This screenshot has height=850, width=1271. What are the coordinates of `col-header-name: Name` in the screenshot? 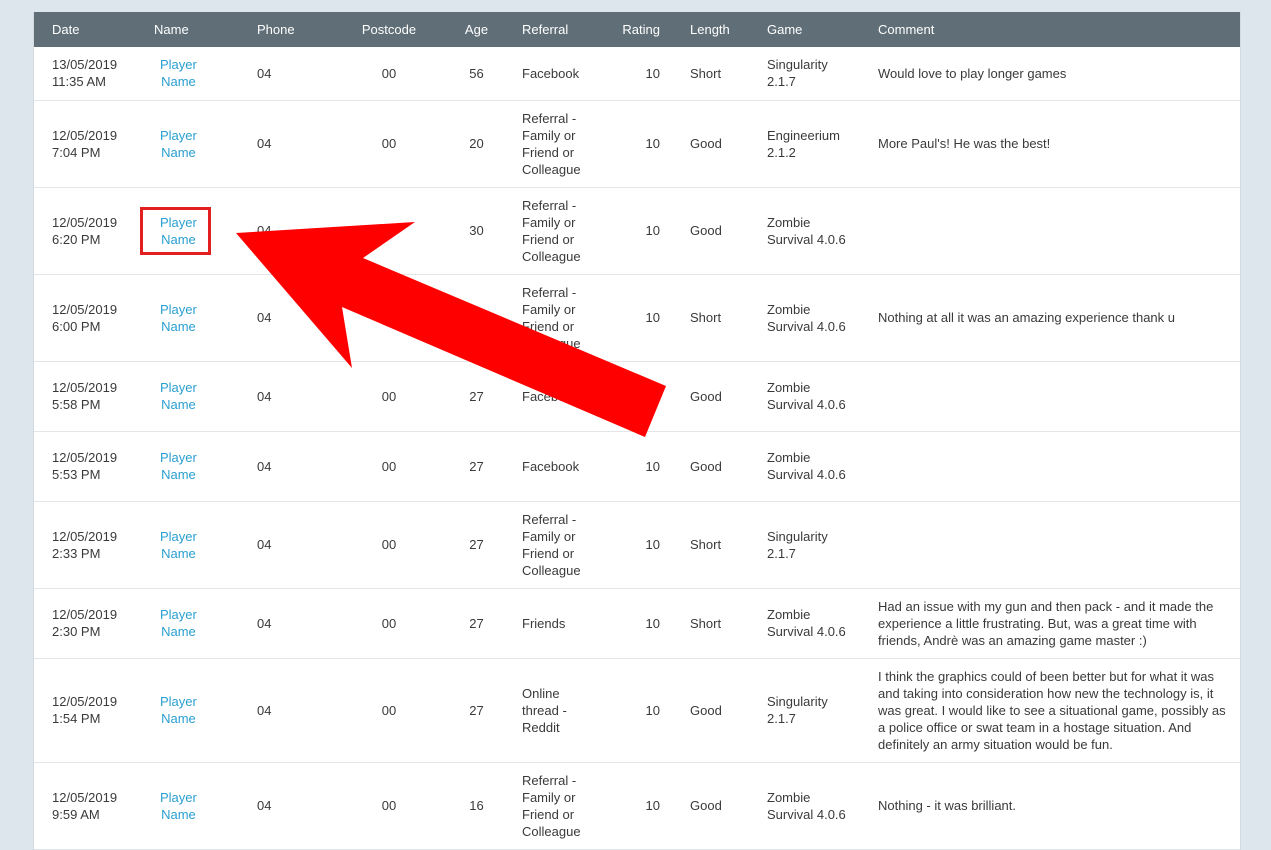 It's located at (187, 29).